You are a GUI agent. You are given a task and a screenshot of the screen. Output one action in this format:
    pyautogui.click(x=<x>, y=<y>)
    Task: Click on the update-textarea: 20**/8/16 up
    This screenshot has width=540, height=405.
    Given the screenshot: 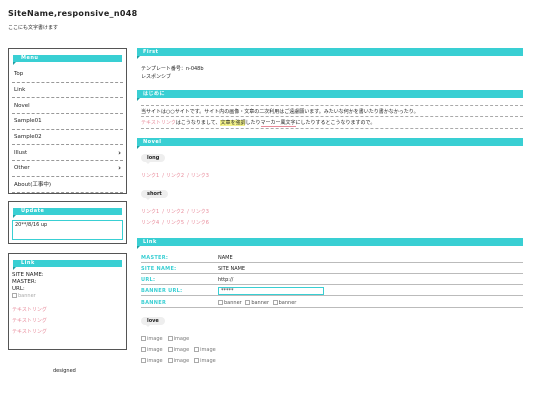 What is the action you would take?
    pyautogui.click(x=67, y=230)
    